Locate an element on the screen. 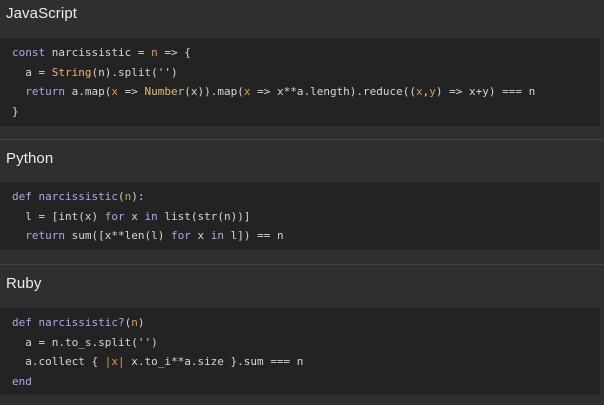 The image size is (604, 405). code-line: return sum([x**len(l) for x in l]) == n is located at coordinates (306, 236).